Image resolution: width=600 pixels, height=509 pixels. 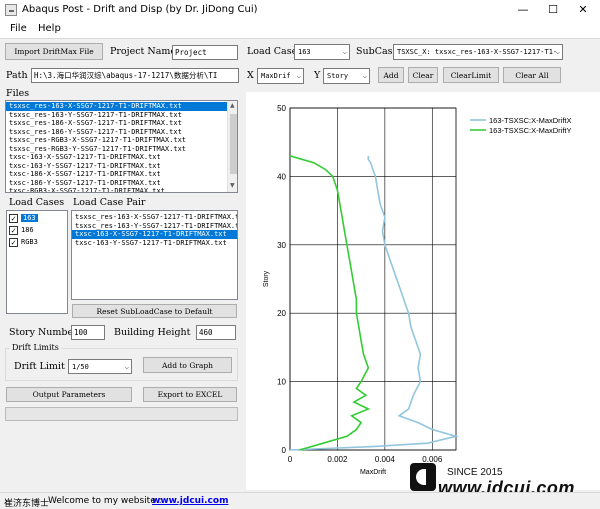 What do you see at coordinates (216, 332) in the screenshot?
I see `building-height-input: 460` at bounding box center [216, 332].